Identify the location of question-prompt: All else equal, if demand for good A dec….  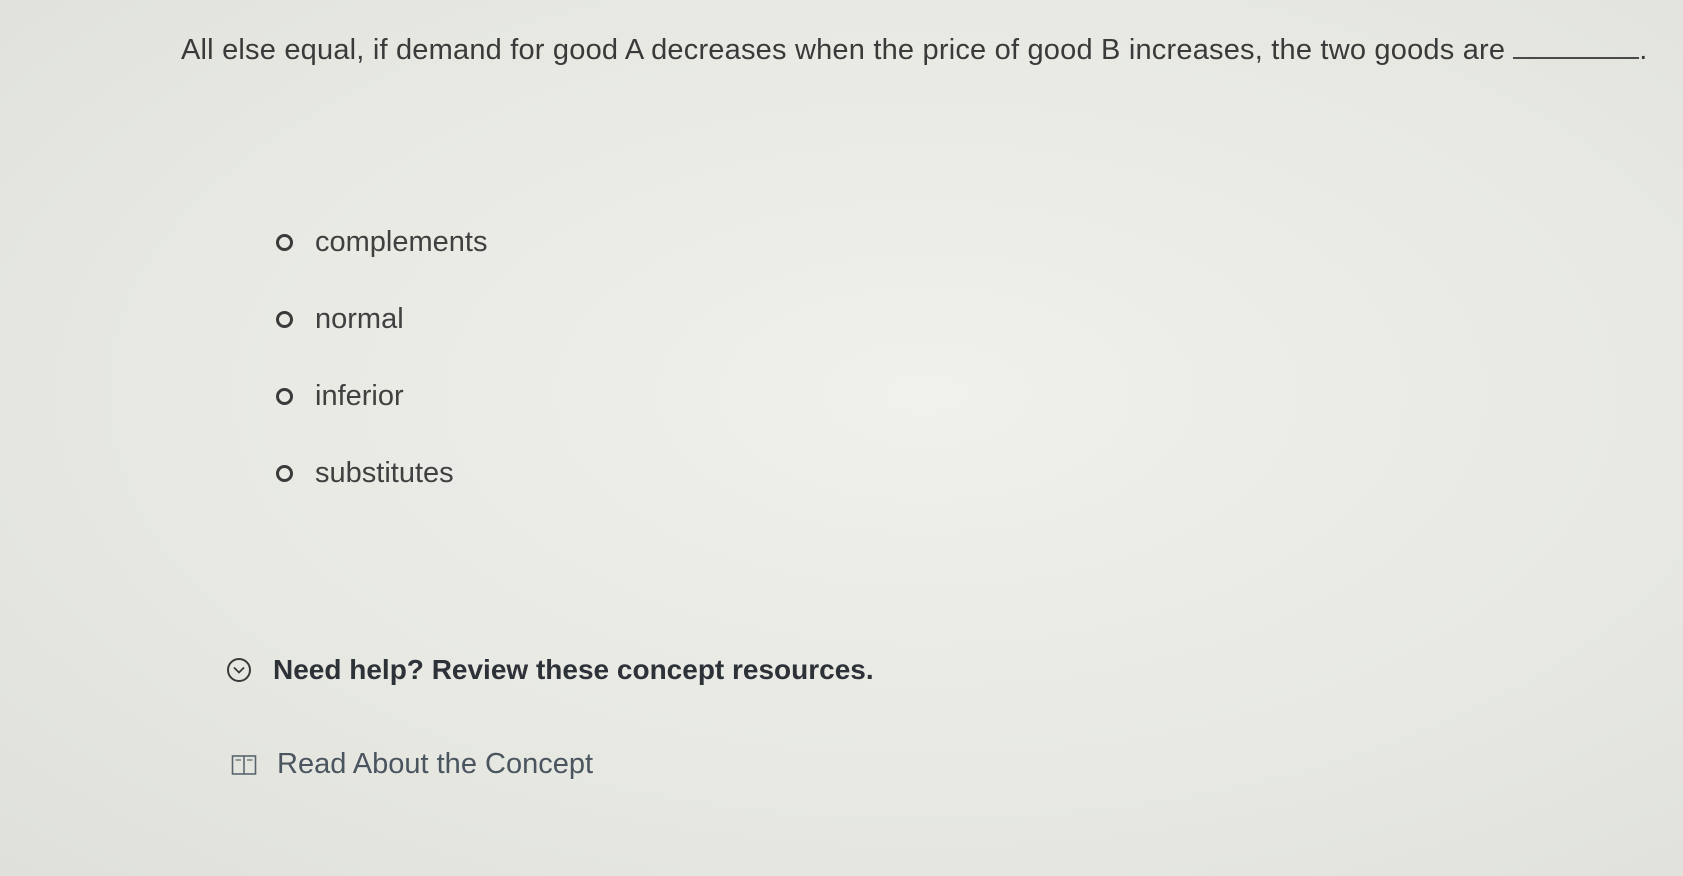
(843, 50).